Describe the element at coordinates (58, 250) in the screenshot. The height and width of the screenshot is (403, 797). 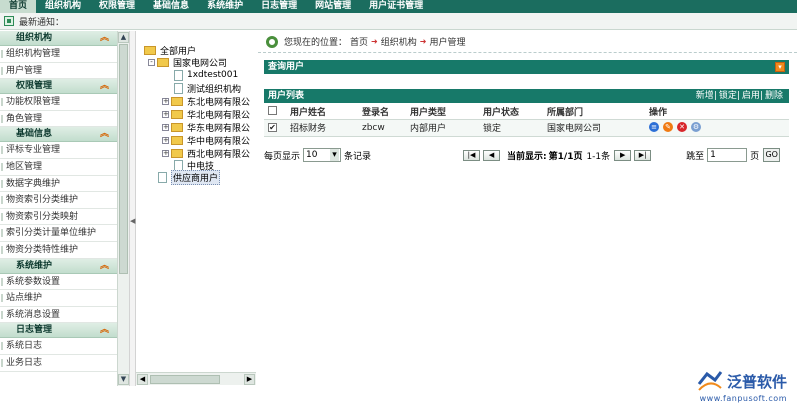
I see `sidebar-item-feature: 物资分类特性维护` at that location.